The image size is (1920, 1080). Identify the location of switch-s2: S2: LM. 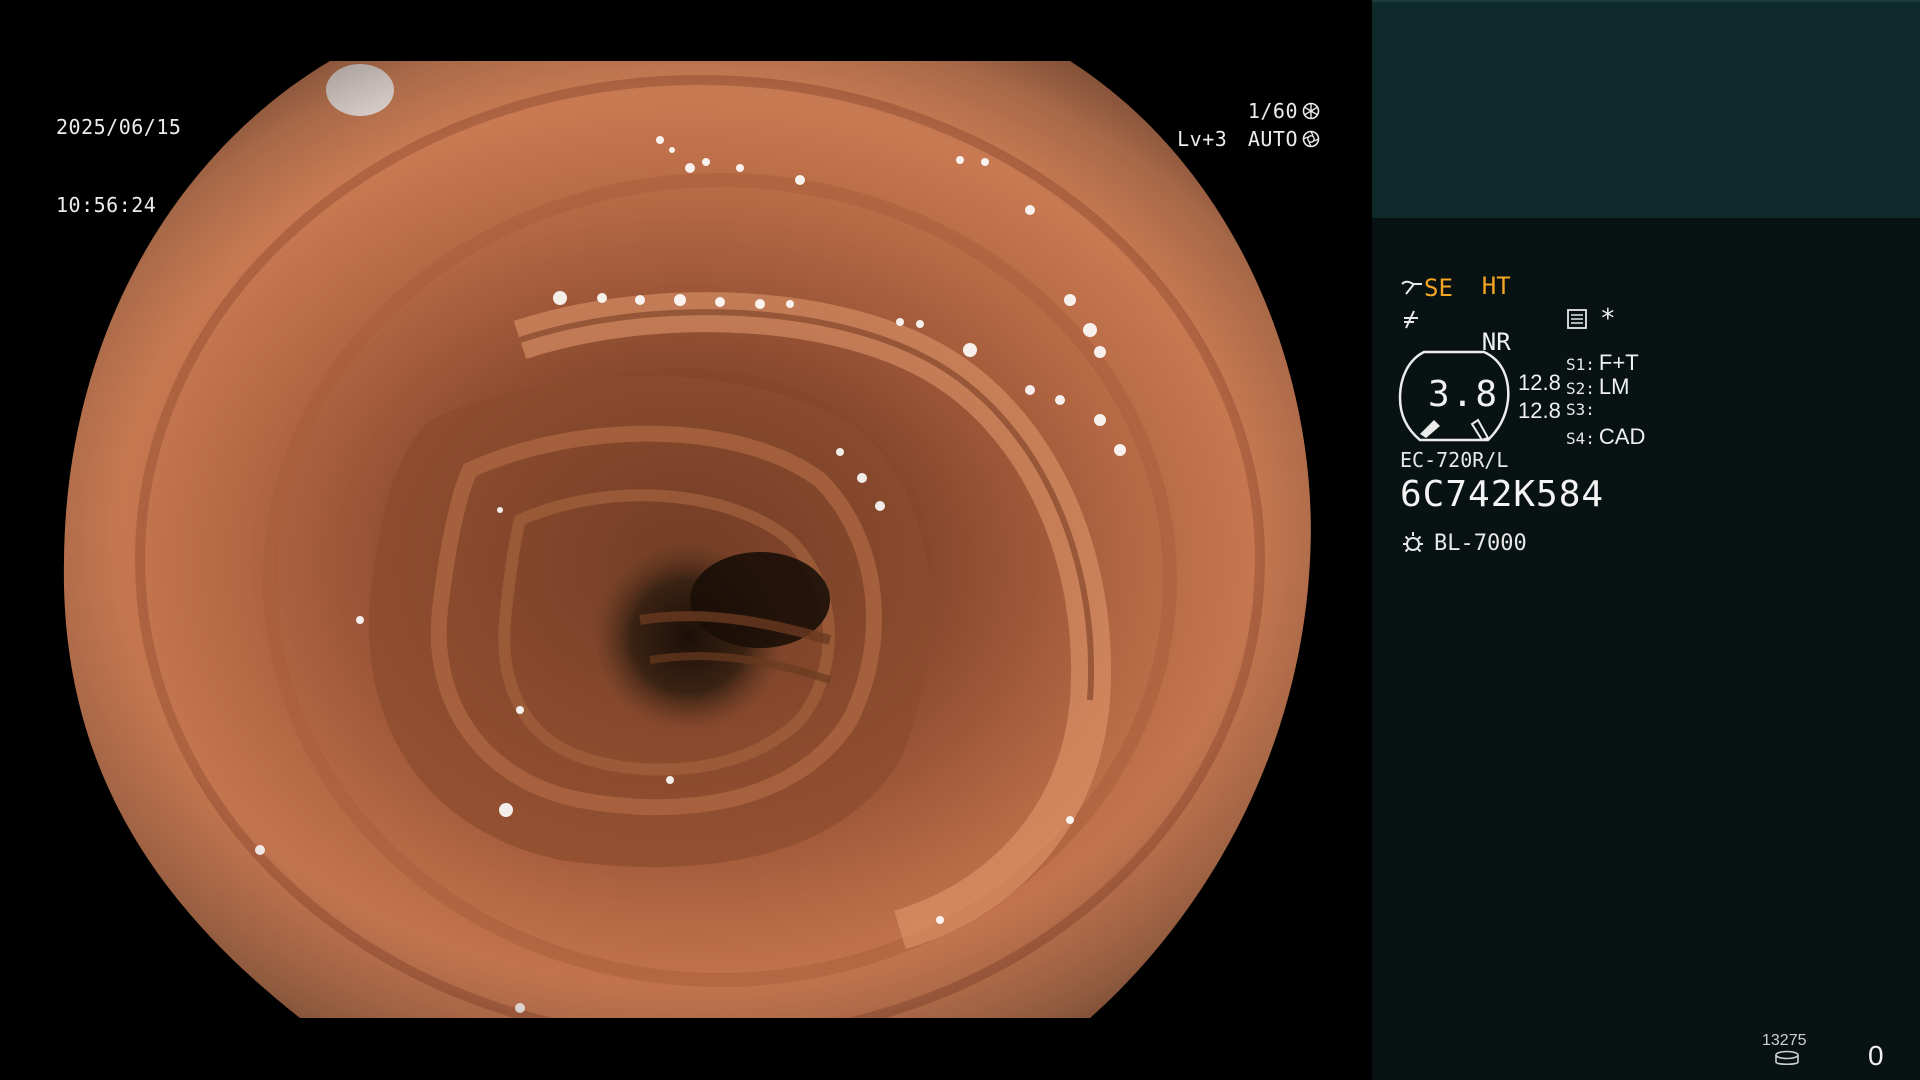
(1597, 387).